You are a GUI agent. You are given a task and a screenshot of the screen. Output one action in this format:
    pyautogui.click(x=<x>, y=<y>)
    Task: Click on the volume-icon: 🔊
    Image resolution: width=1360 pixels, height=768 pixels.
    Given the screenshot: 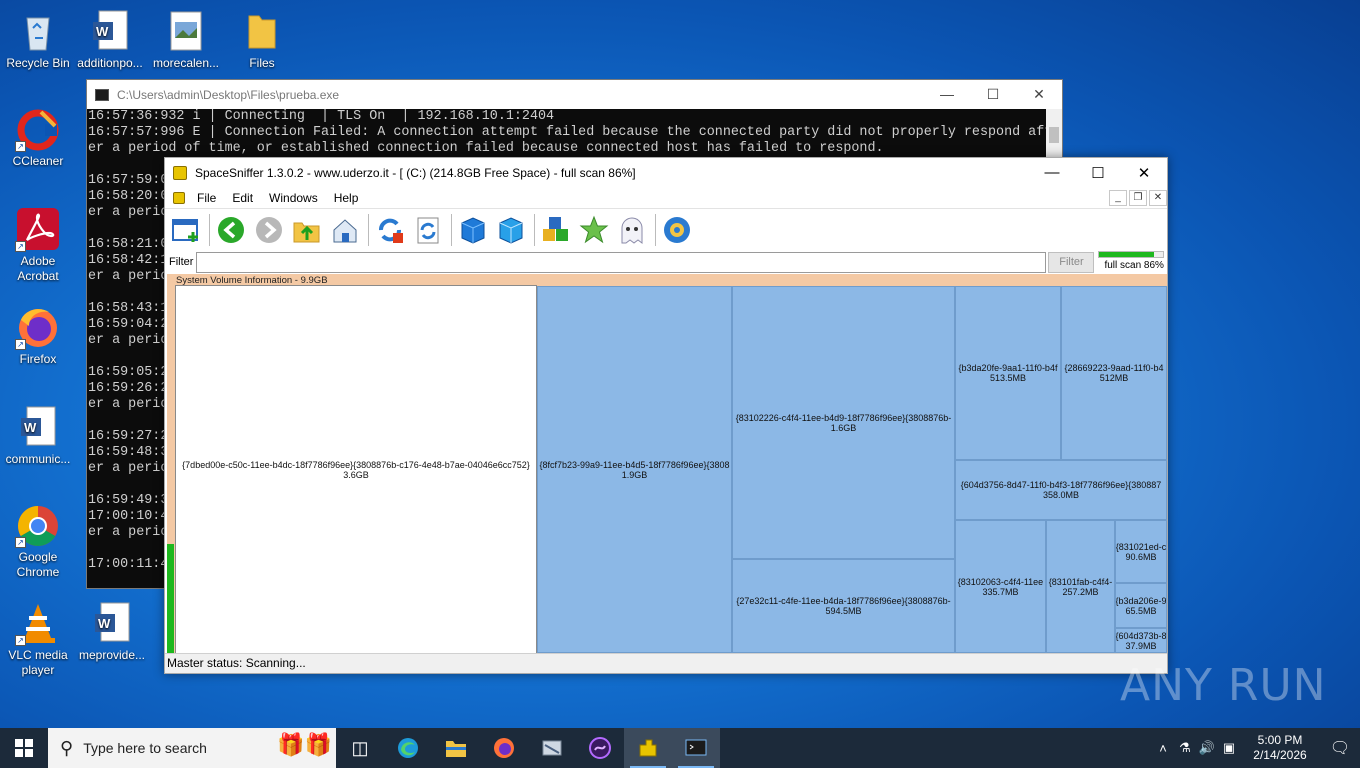 What is the action you would take?
    pyautogui.click(x=1207, y=748)
    